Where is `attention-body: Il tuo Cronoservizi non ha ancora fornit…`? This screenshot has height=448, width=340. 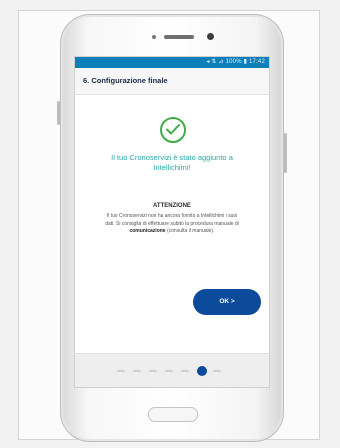
attention-body: Il tuo Cronoservizi non ha ancora fornit… is located at coordinates (172, 224).